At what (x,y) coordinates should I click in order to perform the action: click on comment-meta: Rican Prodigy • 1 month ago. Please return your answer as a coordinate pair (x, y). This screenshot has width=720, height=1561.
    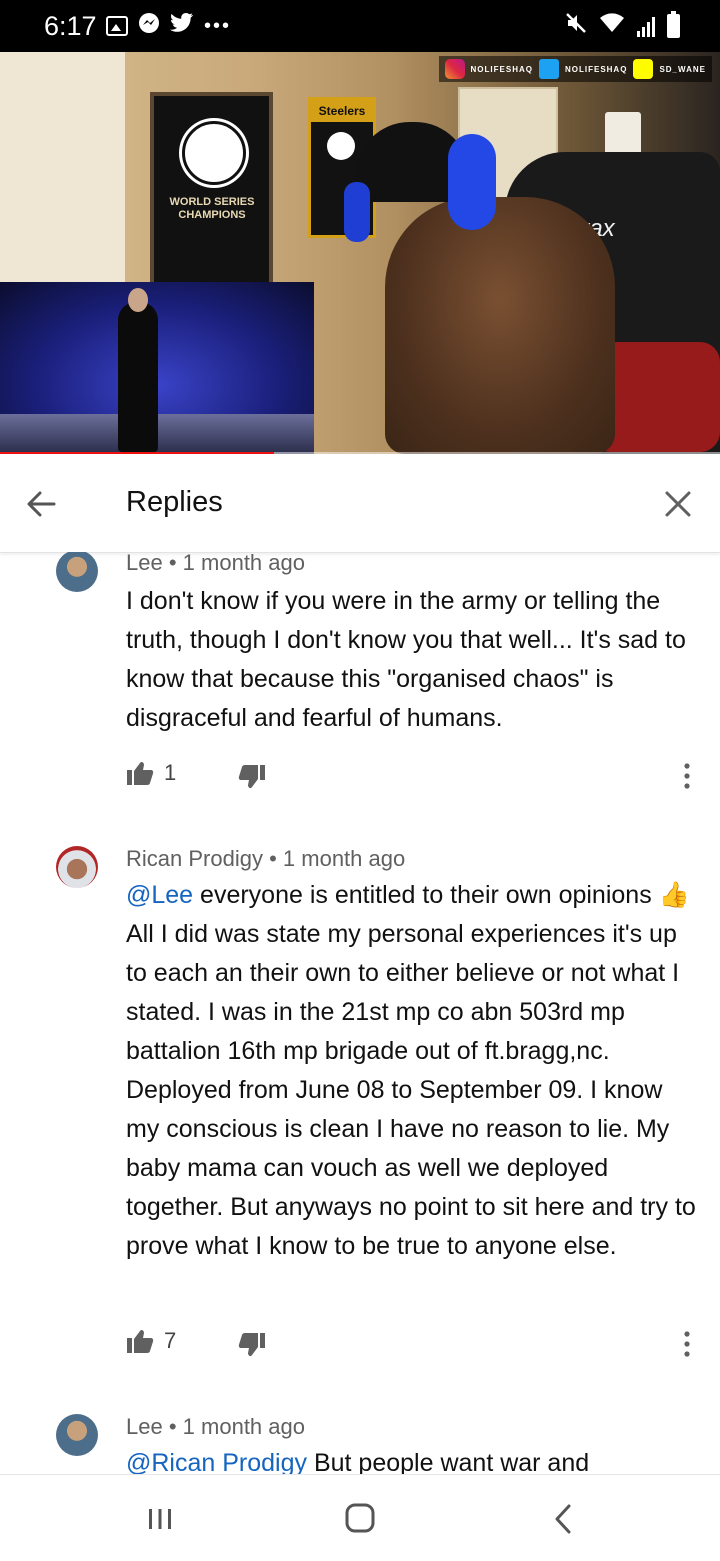
    Looking at the image, I should click on (265, 859).